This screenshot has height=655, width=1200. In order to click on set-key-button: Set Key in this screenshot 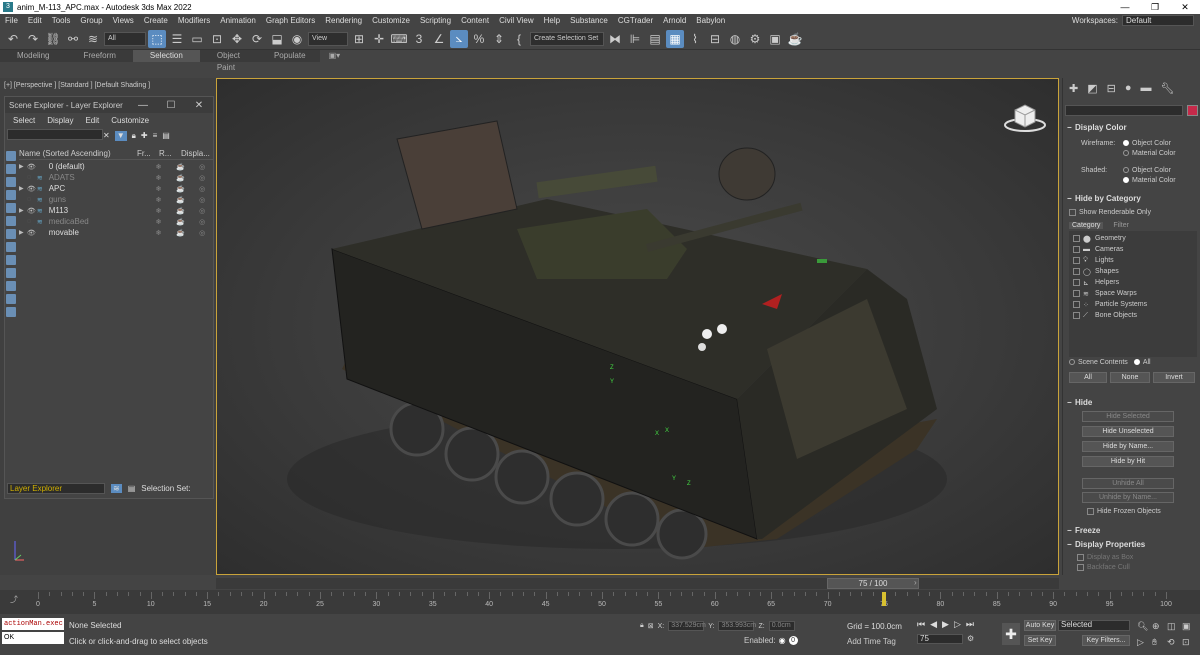, I will do `click(1040, 640)`.